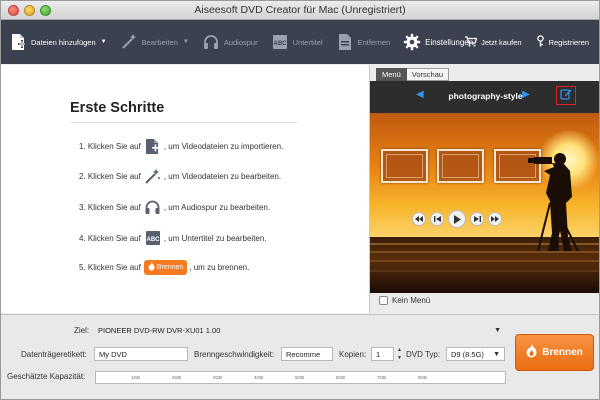  I want to click on target-select: PIONEER DVD-RW DVR-XU01 1.00 ▼, so click(299, 331).